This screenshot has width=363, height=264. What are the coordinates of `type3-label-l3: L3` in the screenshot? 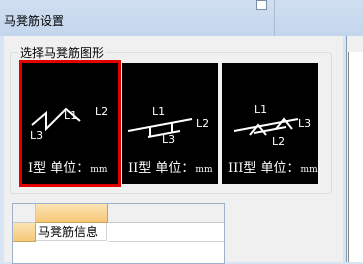 It's located at (304, 123).